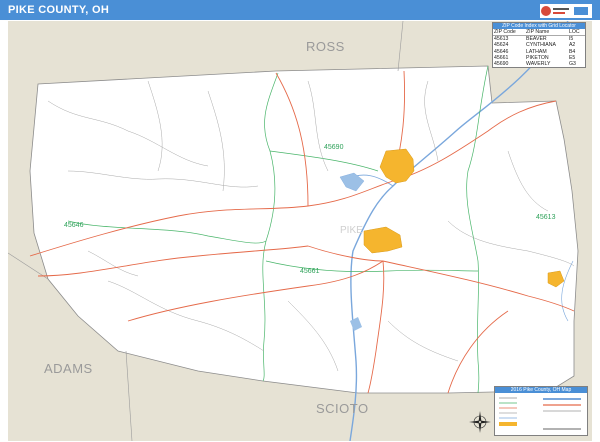 The width and height of the screenshot is (600, 442). I want to click on table-row: 45613 BEAVER I5, so click(539, 39).